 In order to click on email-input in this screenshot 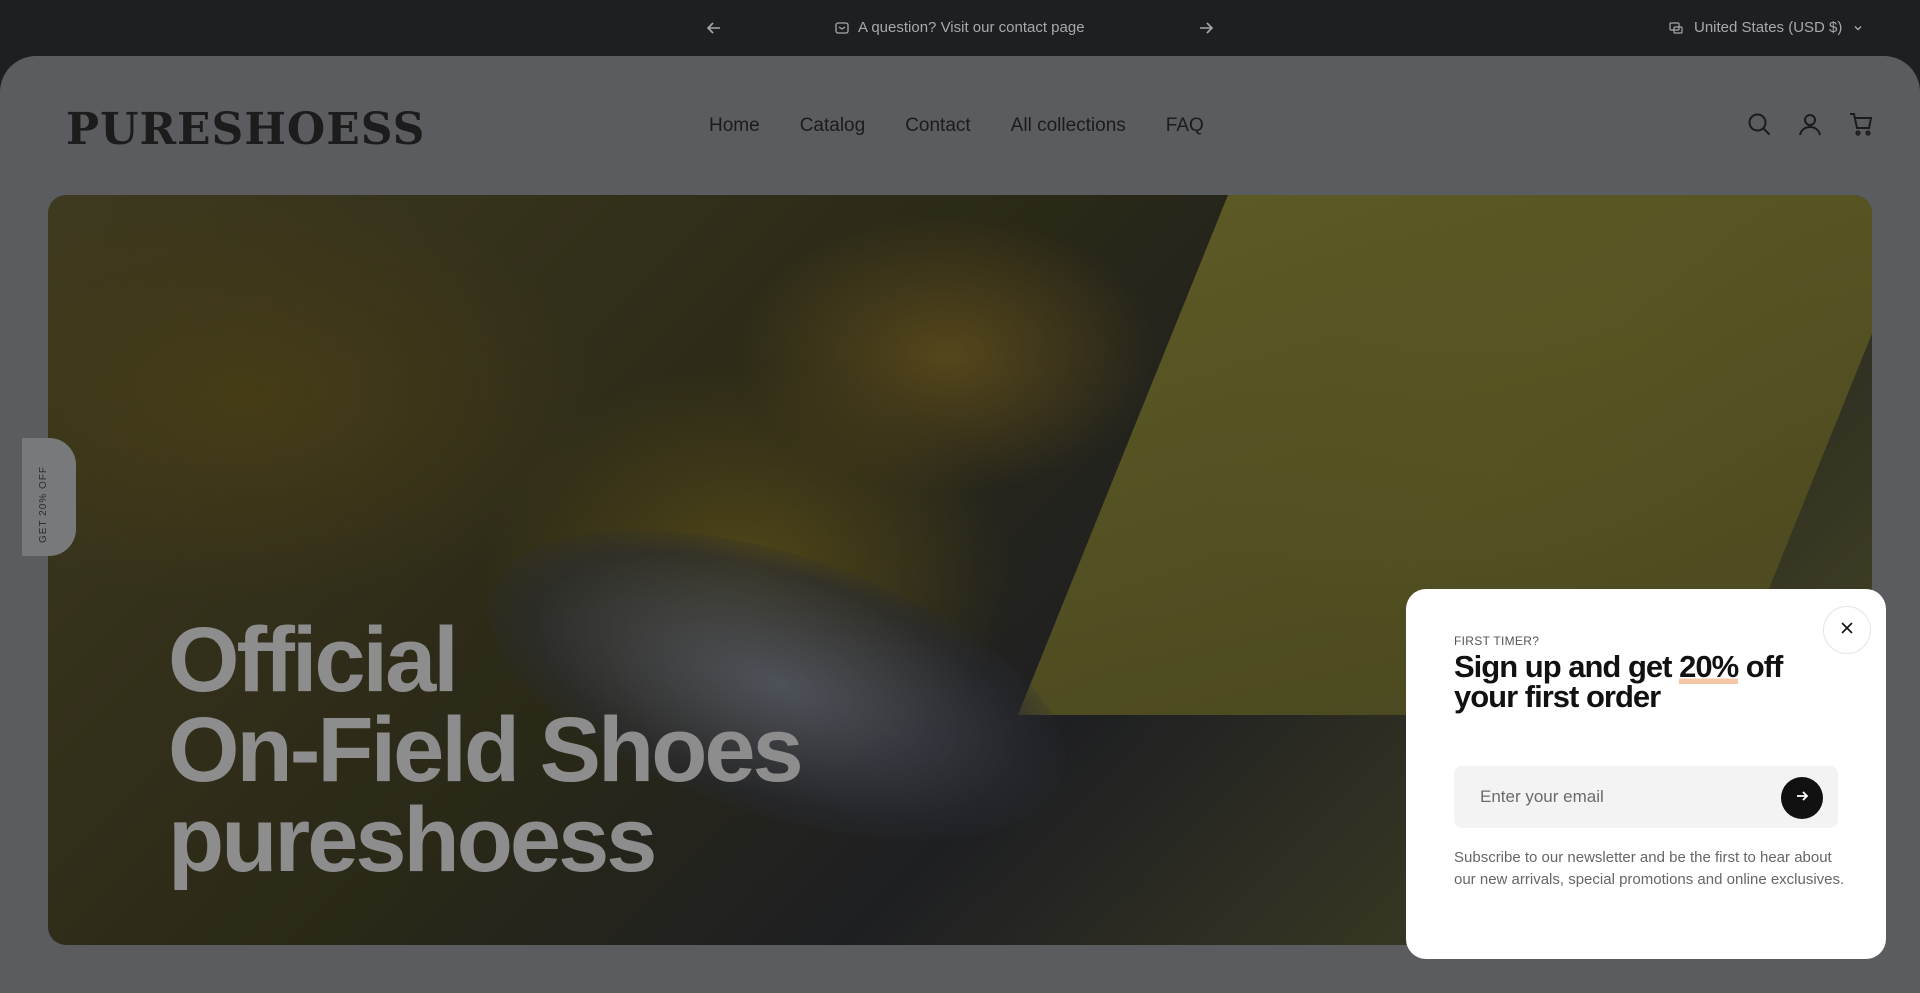, I will do `click(1614, 797)`.